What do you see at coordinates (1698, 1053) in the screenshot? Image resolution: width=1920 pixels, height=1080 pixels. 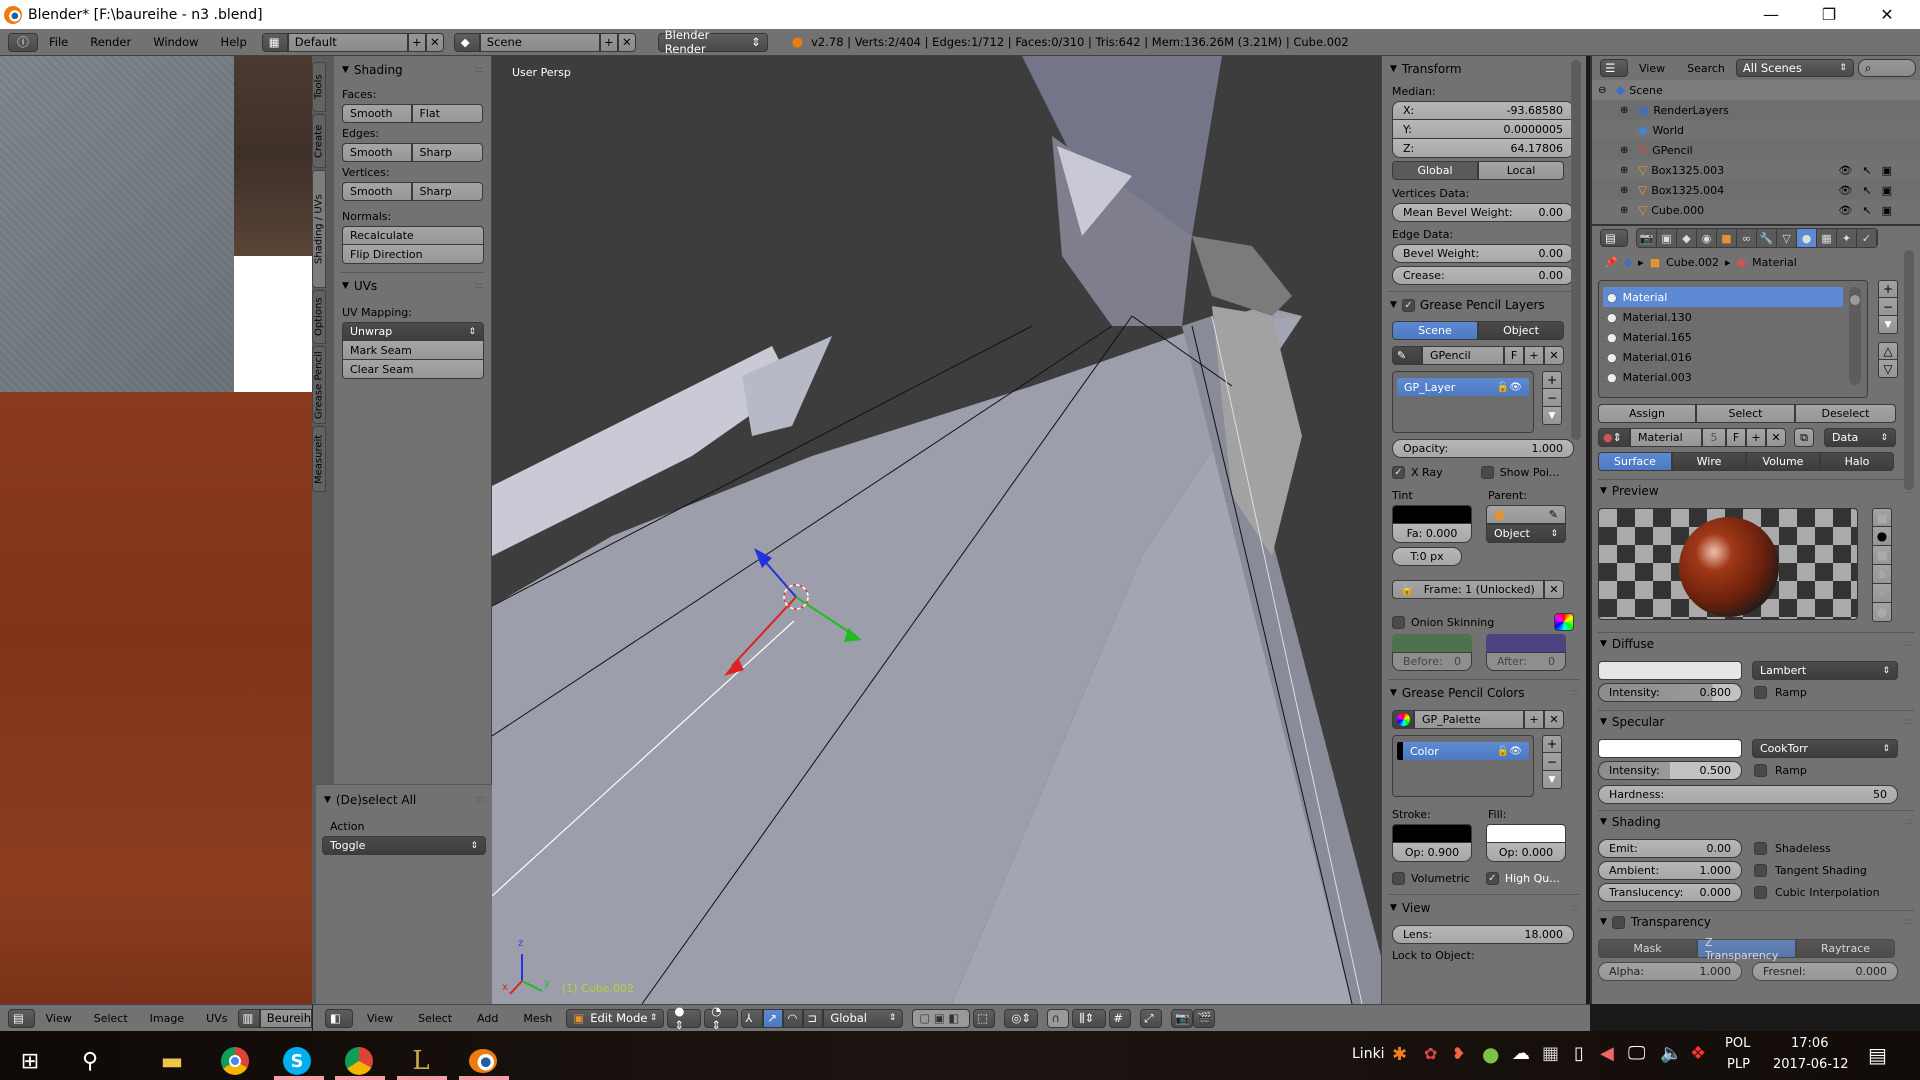 I see `color-app-icon: ❖` at bounding box center [1698, 1053].